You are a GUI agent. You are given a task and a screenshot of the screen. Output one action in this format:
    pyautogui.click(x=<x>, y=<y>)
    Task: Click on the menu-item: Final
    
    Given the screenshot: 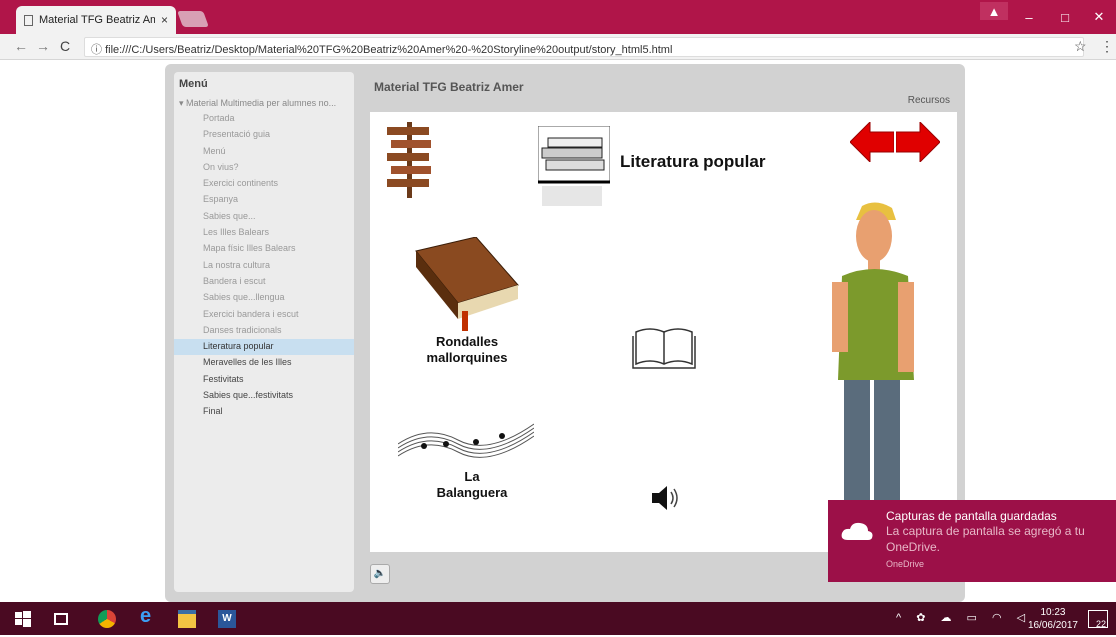 What is the action you would take?
    pyautogui.click(x=264, y=412)
    